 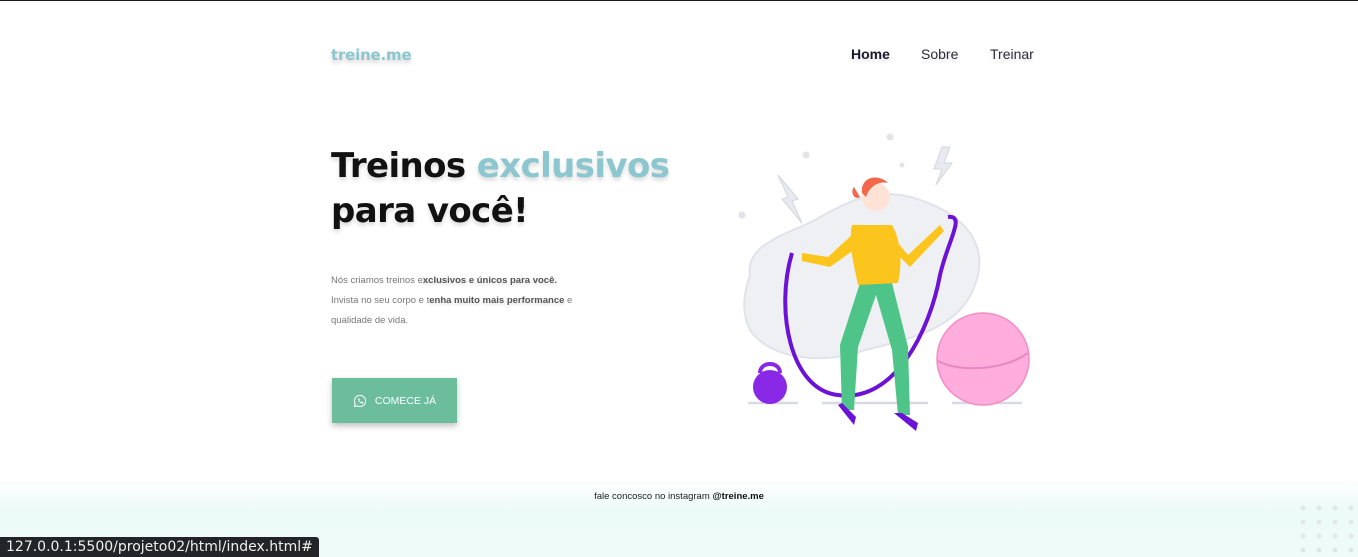 I want to click on workout-illustration, so click(x=884, y=282).